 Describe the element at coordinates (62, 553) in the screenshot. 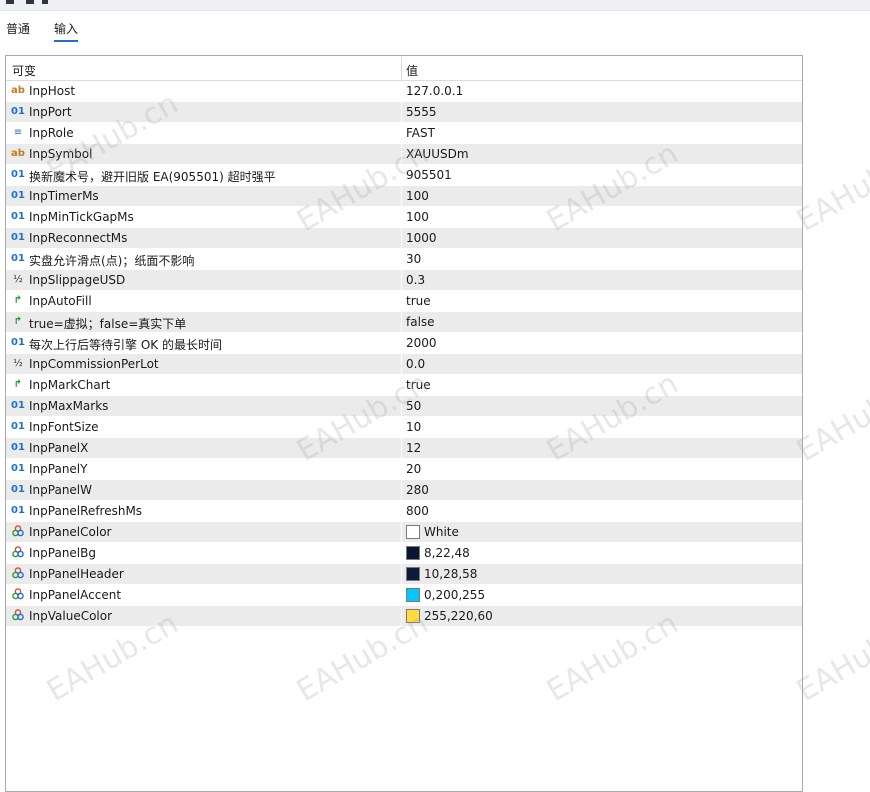

I see `parameter-name: InpPanelBg` at that location.